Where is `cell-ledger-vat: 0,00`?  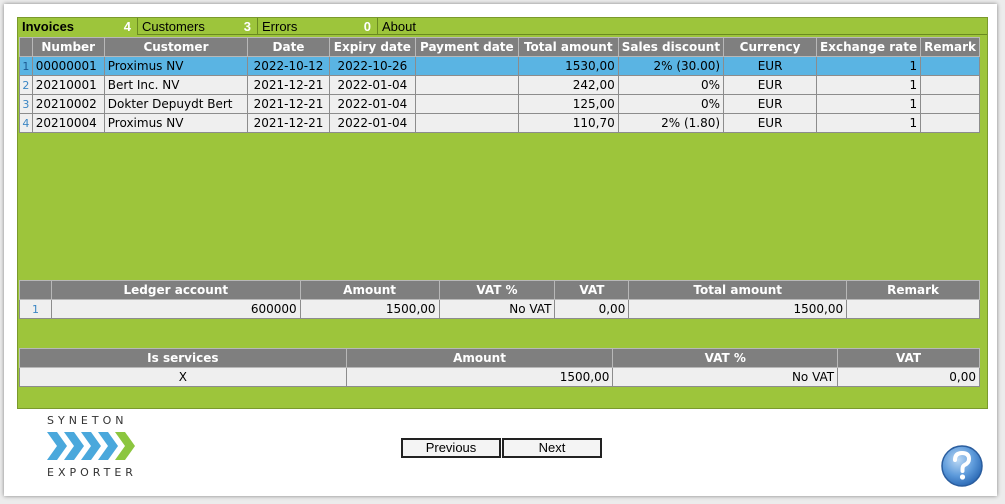
cell-ledger-vat: 0,00 is located at coordinates (592, 309).